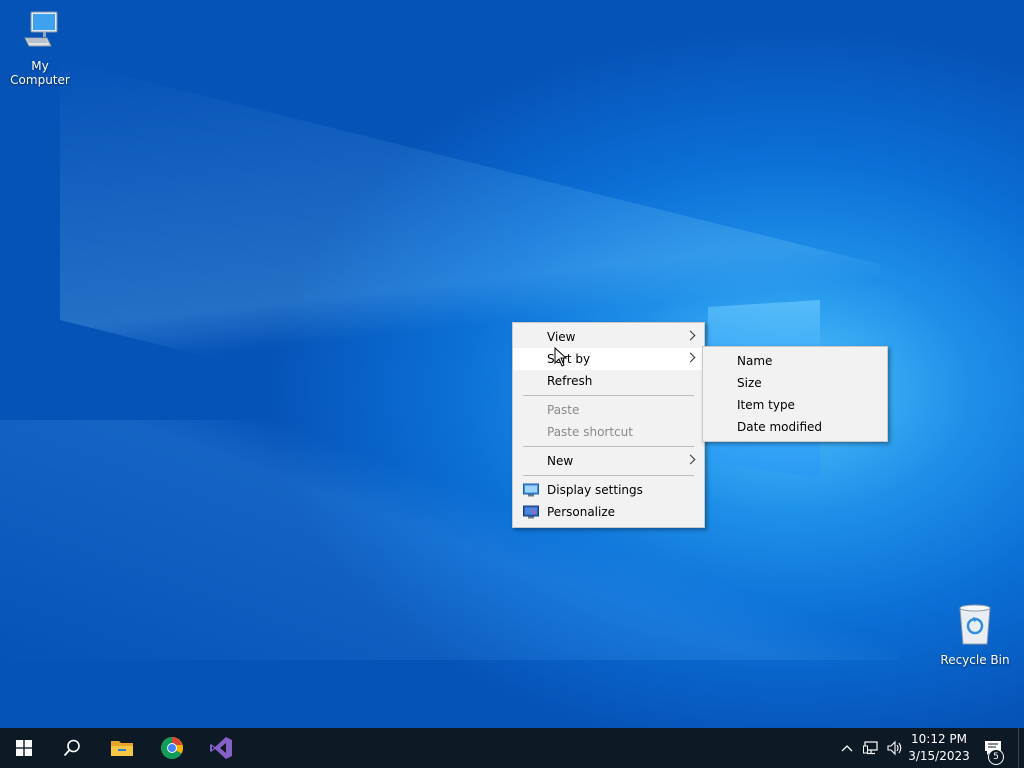 Image resolution: width=1024 pixels, height=768 pixels. I want to click on tray-overflow-button, so click(847, 748).